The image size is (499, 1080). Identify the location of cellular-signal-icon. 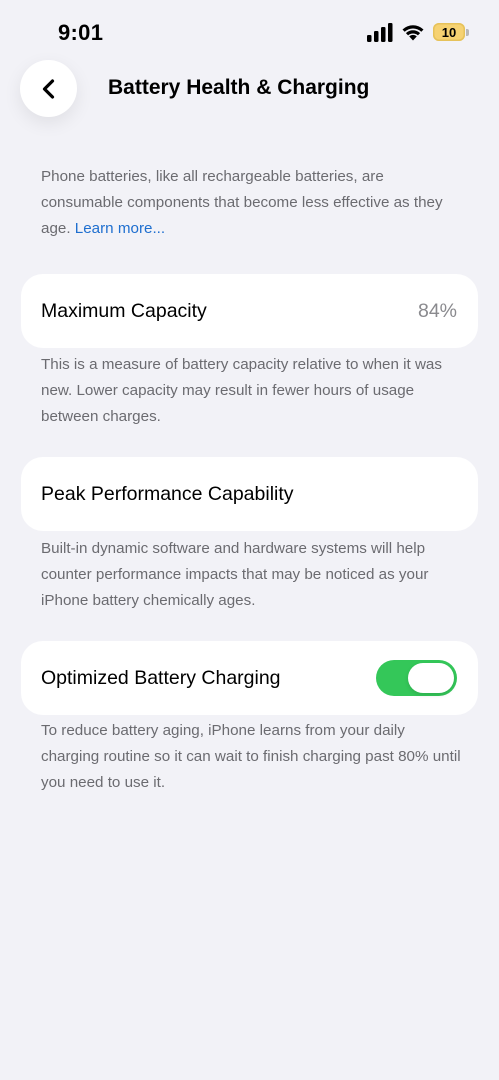
(380, 32).